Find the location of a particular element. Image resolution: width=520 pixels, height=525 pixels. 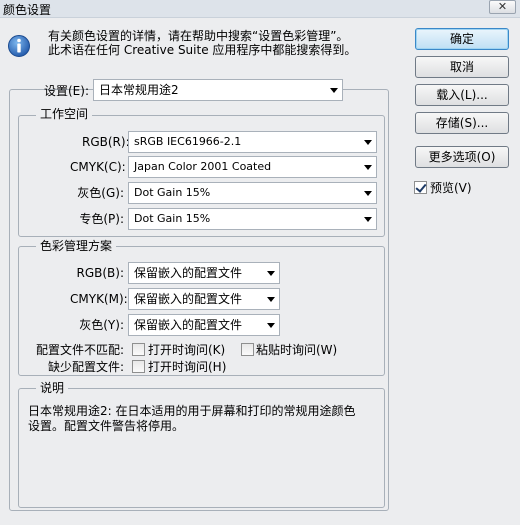

ws-spot-value: Dot Gain 15% is located at coordinates (172, 218).